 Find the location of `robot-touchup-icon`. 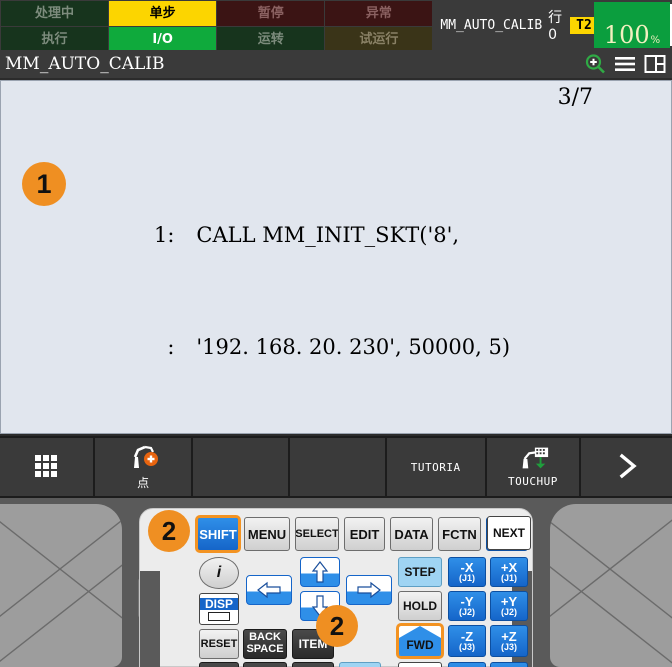

robot-touchup-icon is located at coordinates (533, 459).